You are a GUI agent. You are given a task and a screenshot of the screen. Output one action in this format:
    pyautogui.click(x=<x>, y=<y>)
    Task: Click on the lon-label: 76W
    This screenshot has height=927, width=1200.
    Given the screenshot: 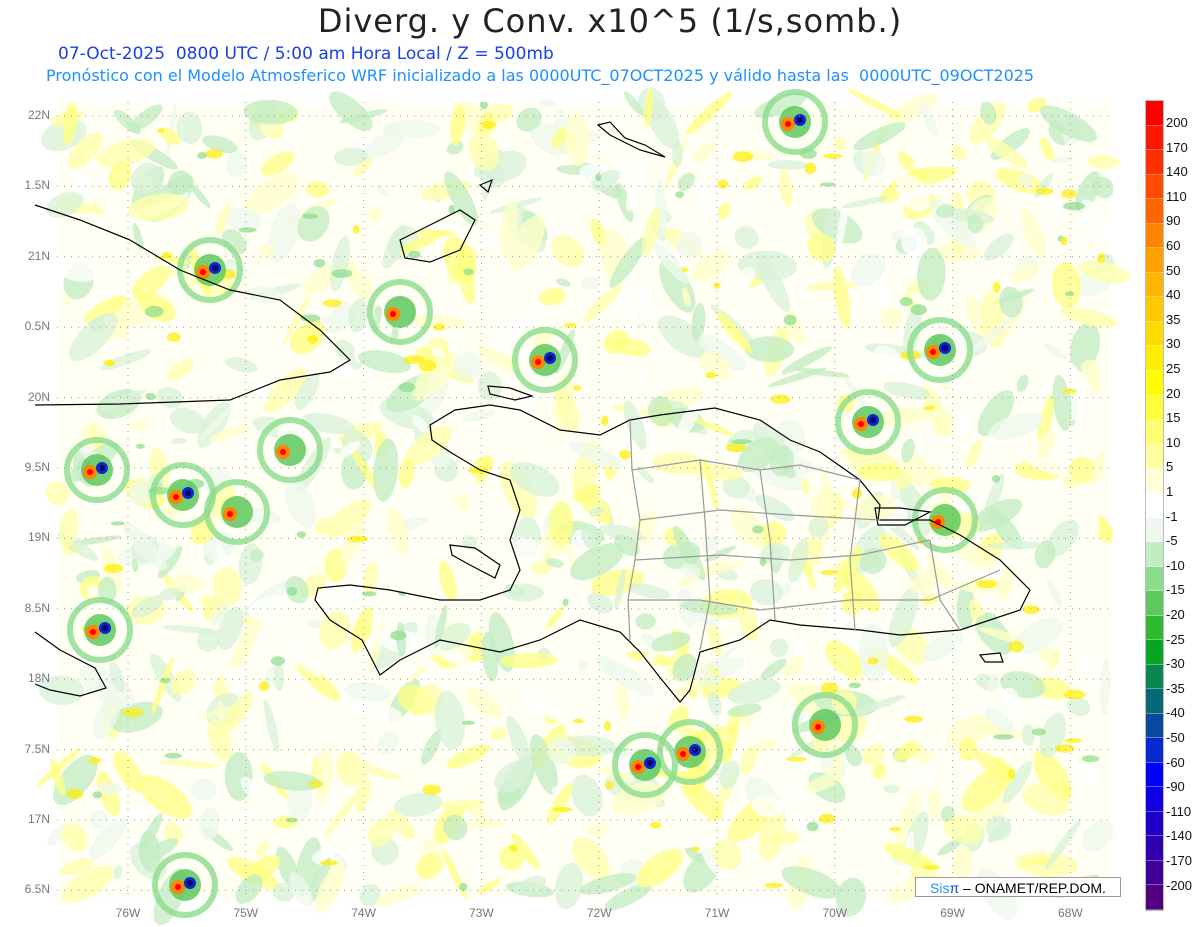 What is the action you would take?
    pyautogui.click(x=128, y=913)
    